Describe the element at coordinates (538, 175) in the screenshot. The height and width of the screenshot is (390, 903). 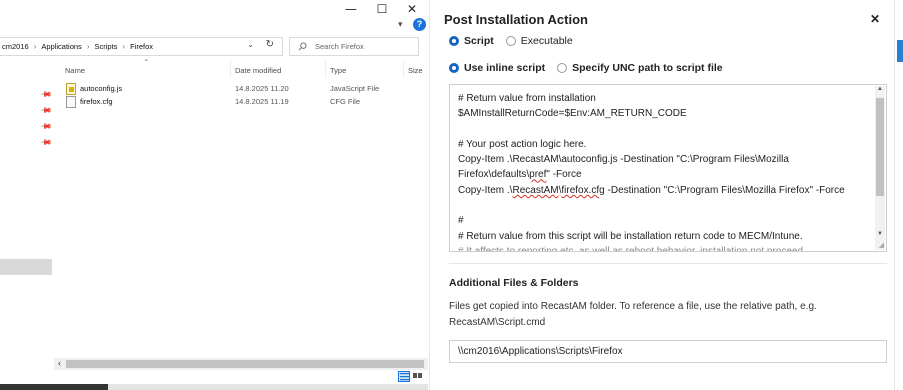
I see `spellcheck-flagged-word: pref` at that location.